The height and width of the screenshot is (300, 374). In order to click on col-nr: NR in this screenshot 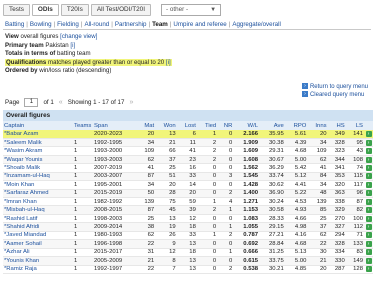, I will do `click(225, 125)`.